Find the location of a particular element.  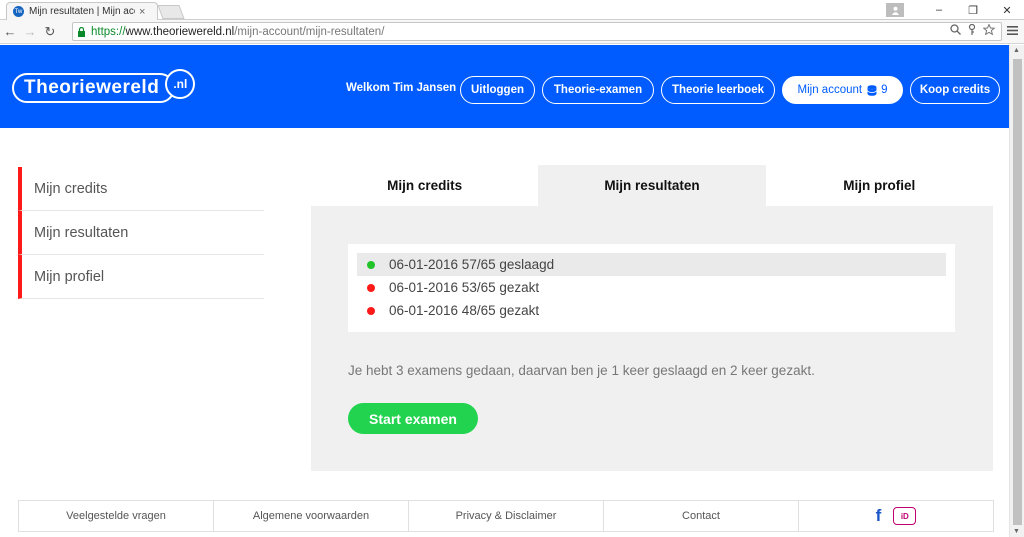

back-icon: ← is located at coordinates (10, 31).